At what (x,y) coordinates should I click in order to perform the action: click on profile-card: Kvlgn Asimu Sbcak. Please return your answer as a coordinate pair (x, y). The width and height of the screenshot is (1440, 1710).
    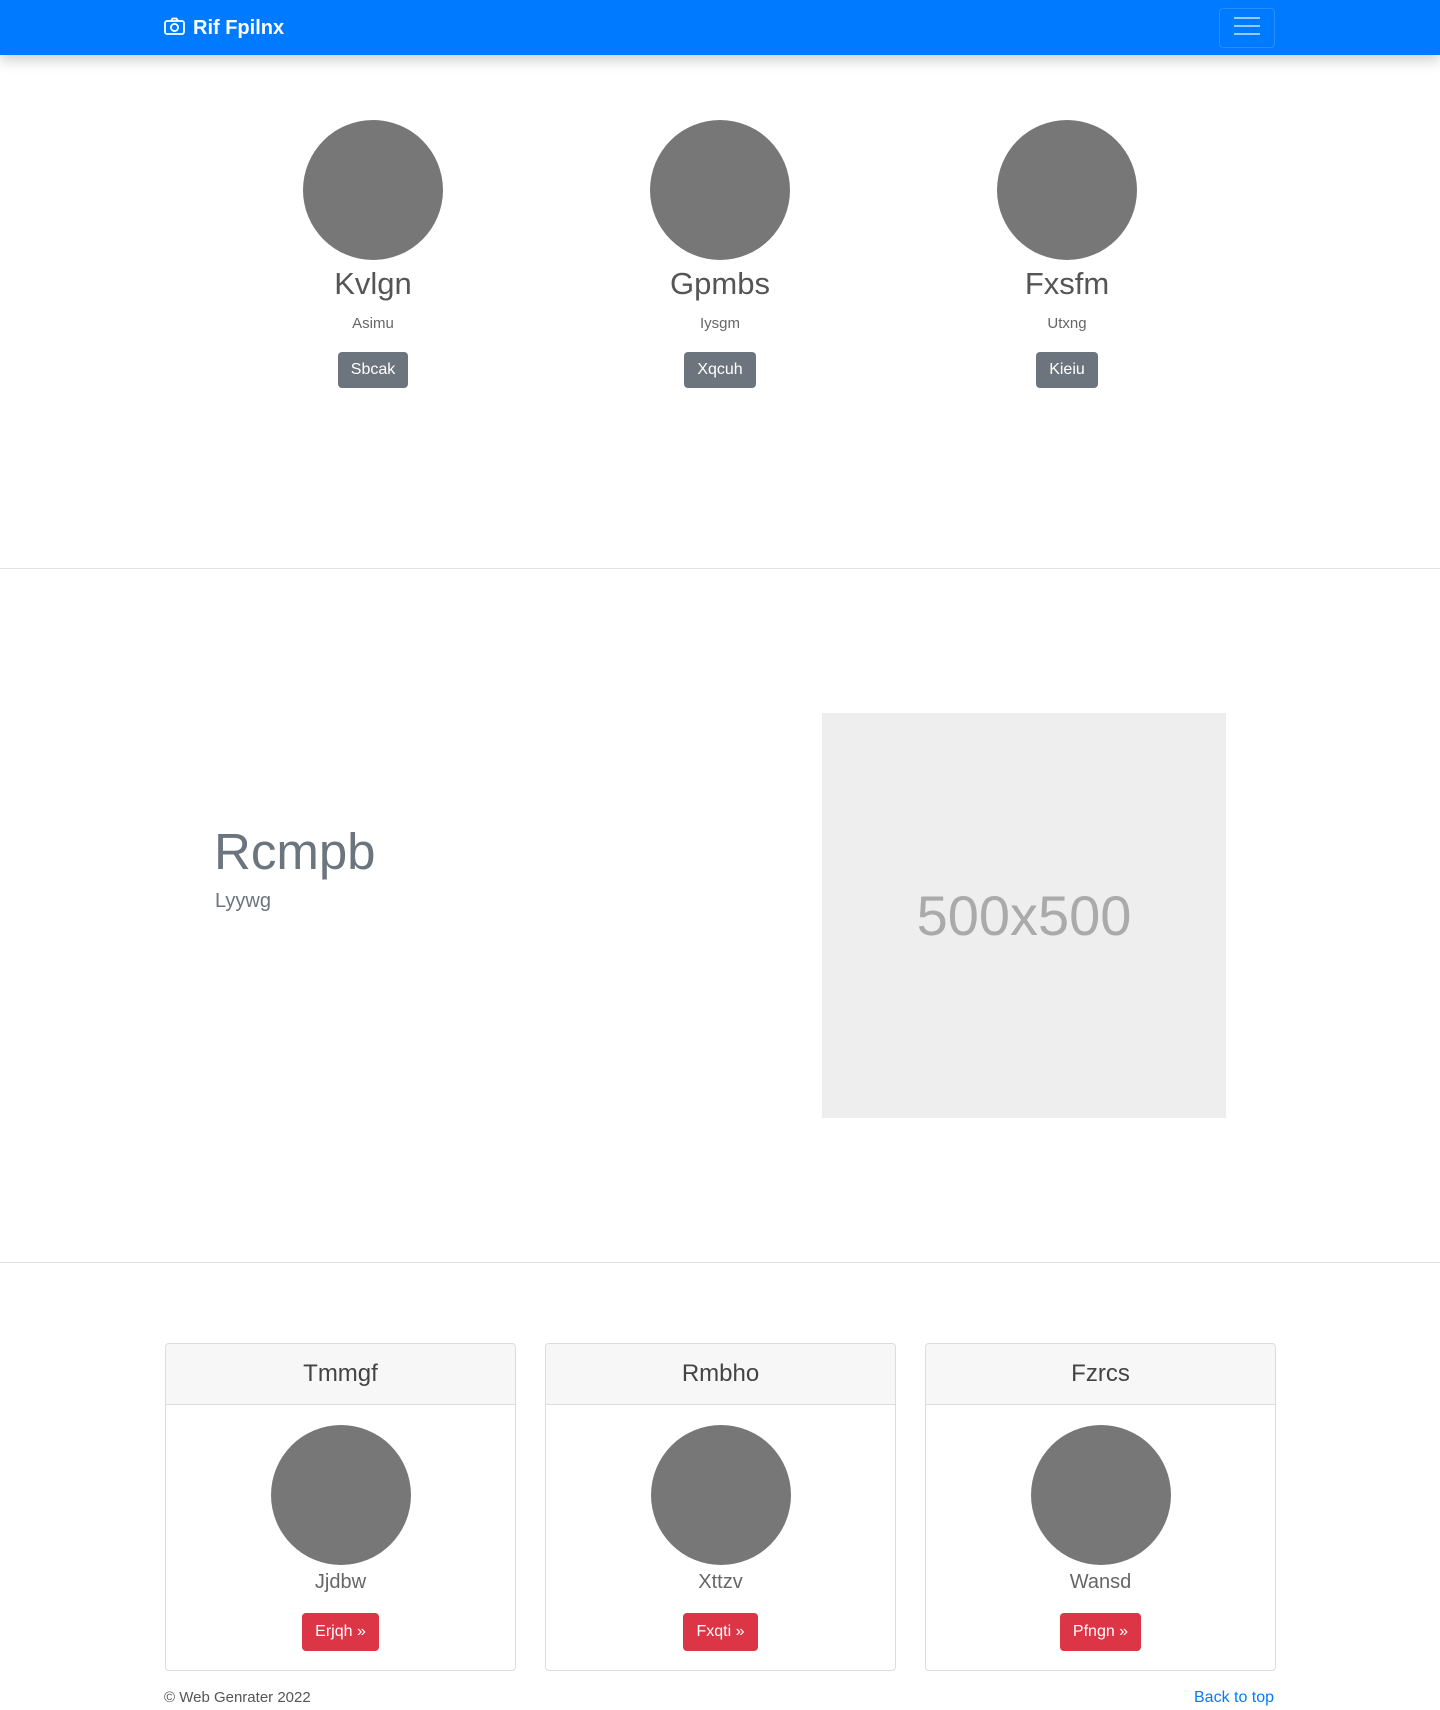
    Looking at the image, I should click on (373, 254).